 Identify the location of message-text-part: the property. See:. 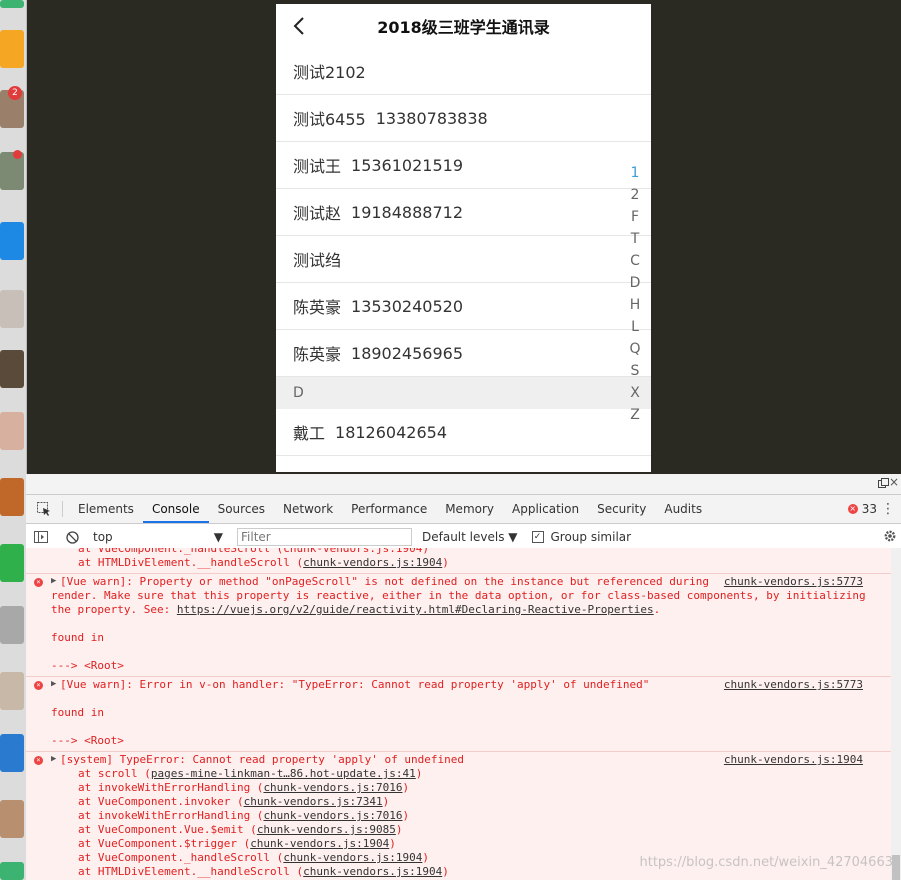
(114, 609).